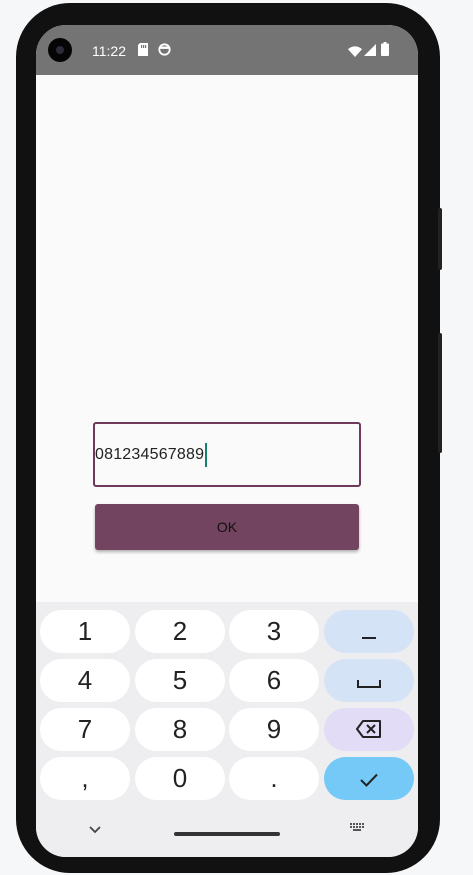  Describe the element at coordinates (206, 454) in the screenshot. I see `text-caret` at that location.